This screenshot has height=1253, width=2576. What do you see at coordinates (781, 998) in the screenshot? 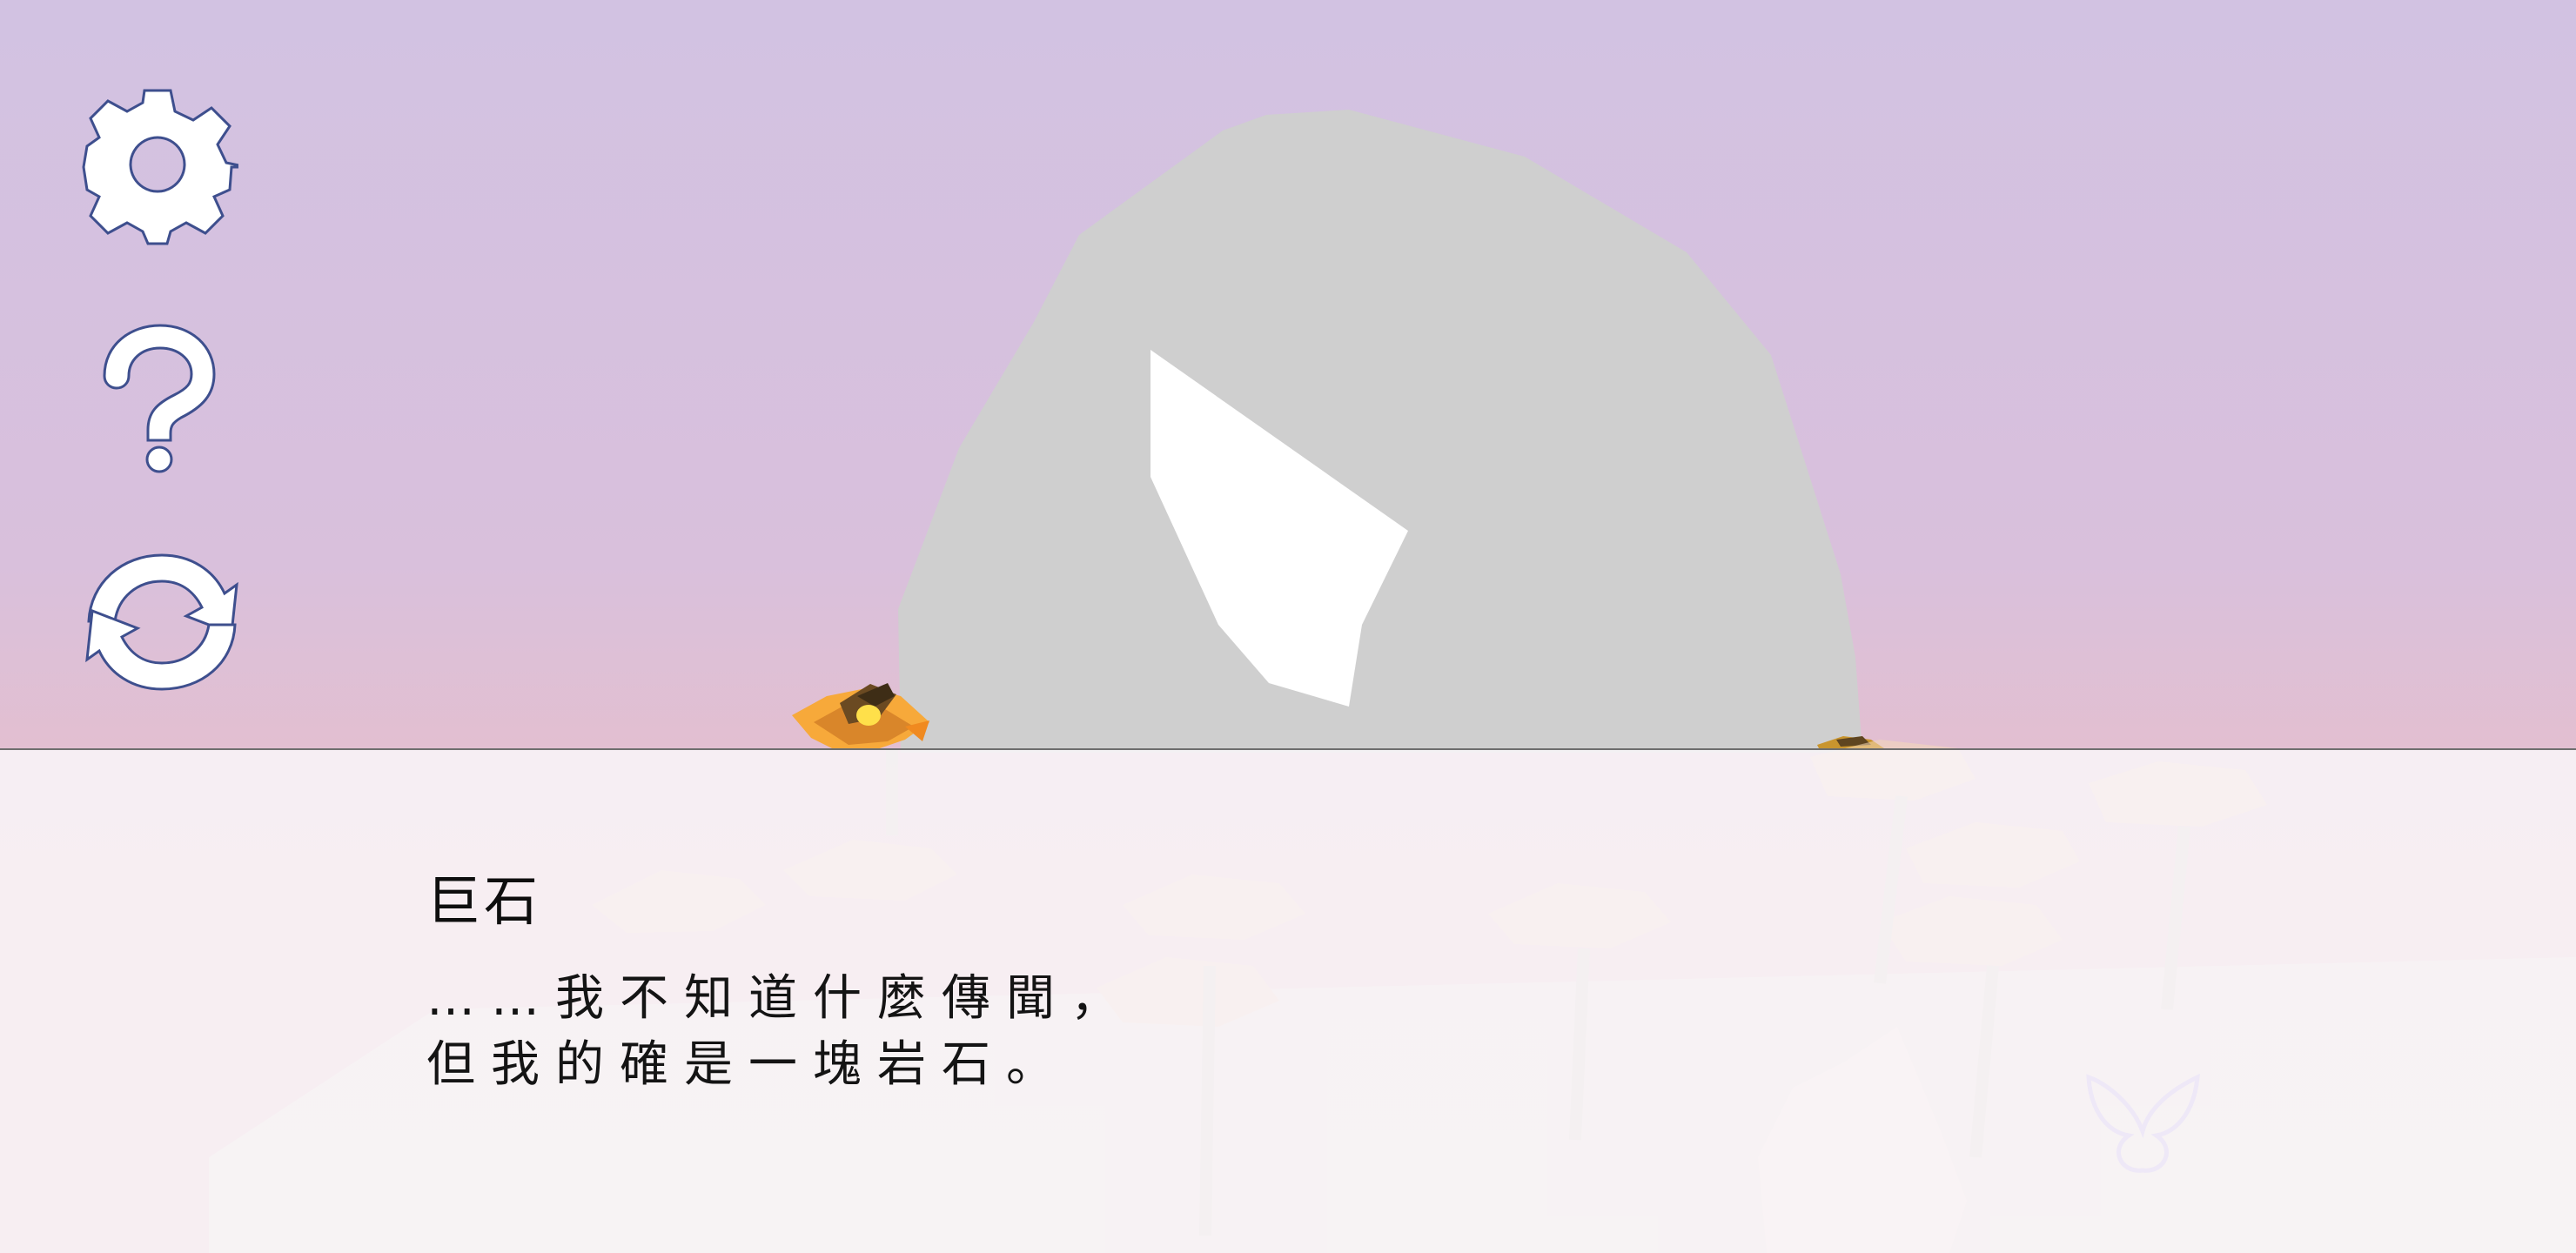
I see `dialogue-line: ……我不知道什麼傳聞，` at bounding box center [781, 998].